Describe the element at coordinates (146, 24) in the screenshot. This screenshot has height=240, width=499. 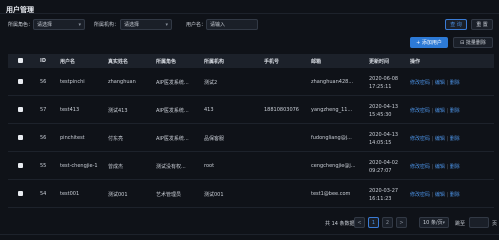
I see `org-select: 请选择 ▾` at that location.